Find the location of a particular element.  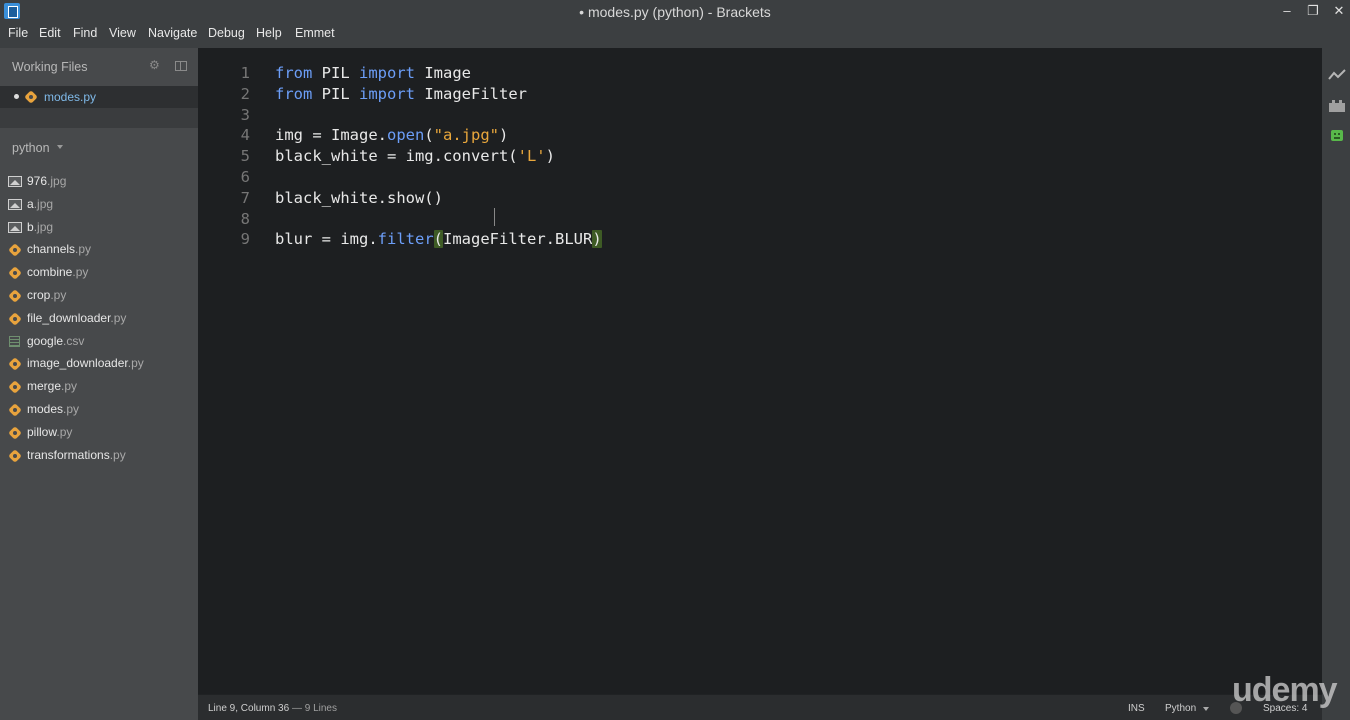

gear-icon: ⚙ is located at coordinates (155, 65).